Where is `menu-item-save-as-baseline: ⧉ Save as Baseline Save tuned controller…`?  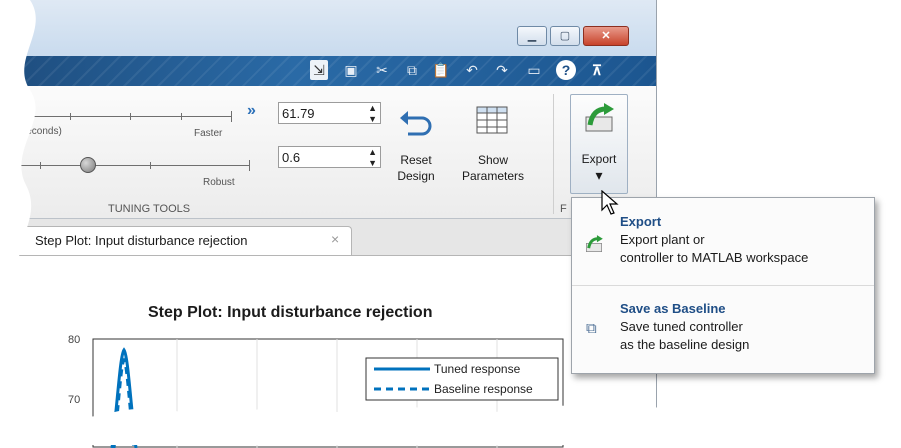
menu-item-save-as-baseline: ⧉ Save as Baseline Save tuned controller… is located at coordinates (723, 329).